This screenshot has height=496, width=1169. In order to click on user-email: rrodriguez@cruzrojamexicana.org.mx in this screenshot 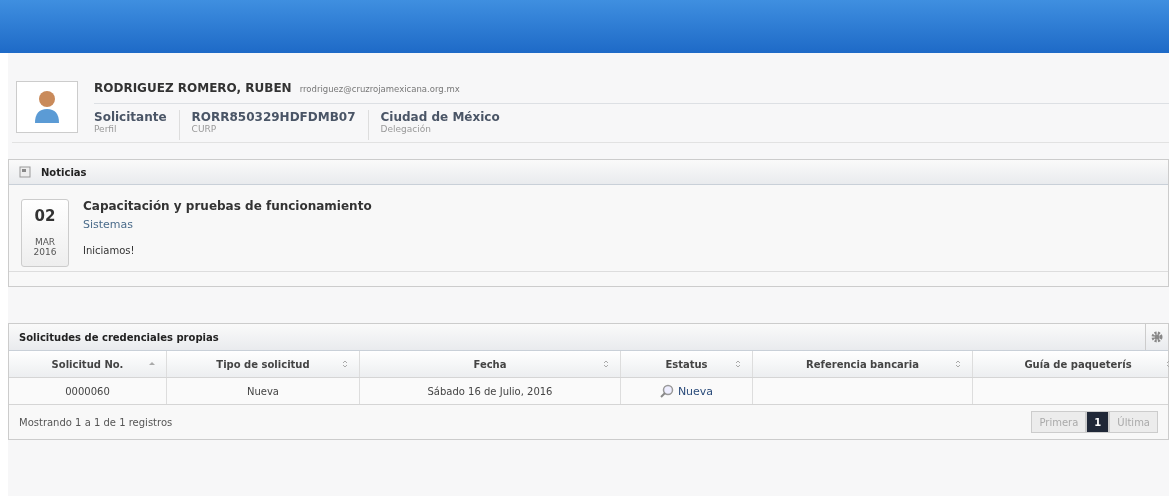, I will do `click(379, 89)`.